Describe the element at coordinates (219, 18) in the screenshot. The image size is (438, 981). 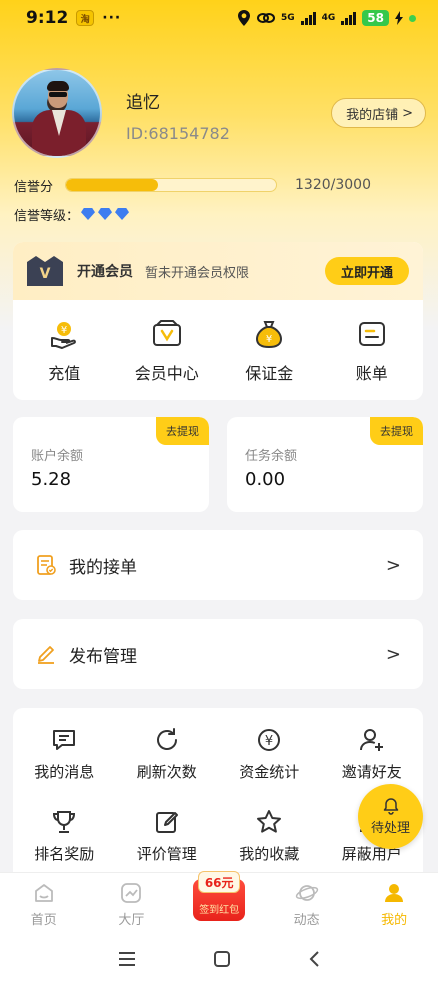
I see `status-bar: 9:12 淘 ··· 5G 4G 58` at that location.